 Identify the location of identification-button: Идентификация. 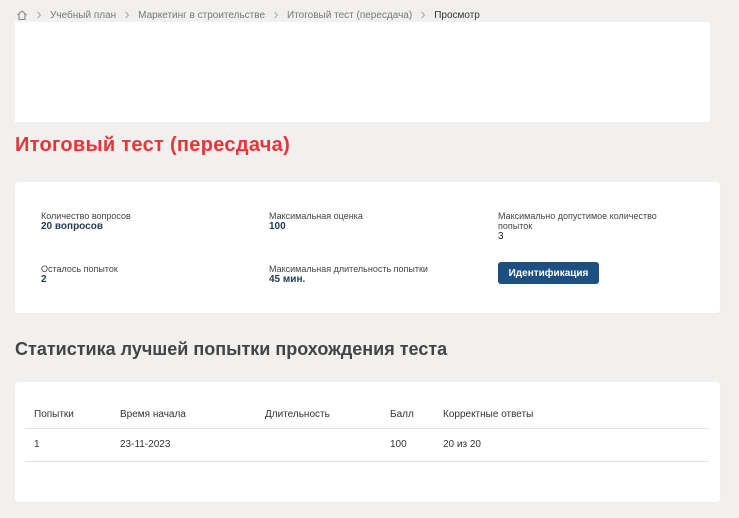
(548, 273).